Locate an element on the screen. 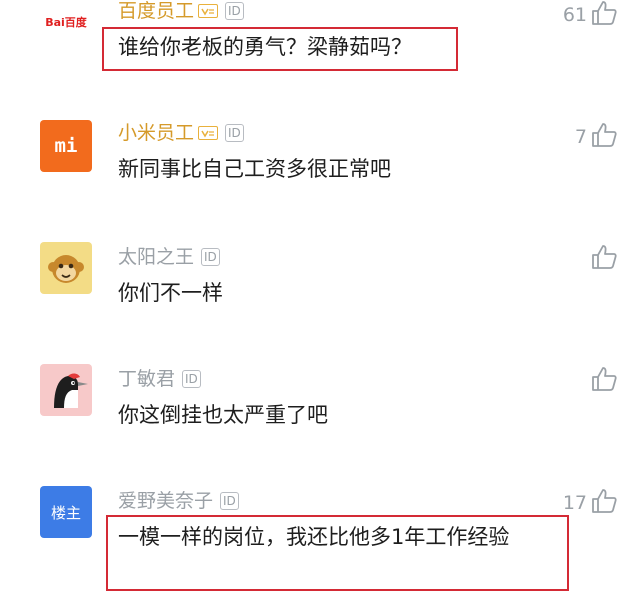 The image size is (641, 598). baidu-logo-text: Bai百度 is located at coordinates (66, 22).